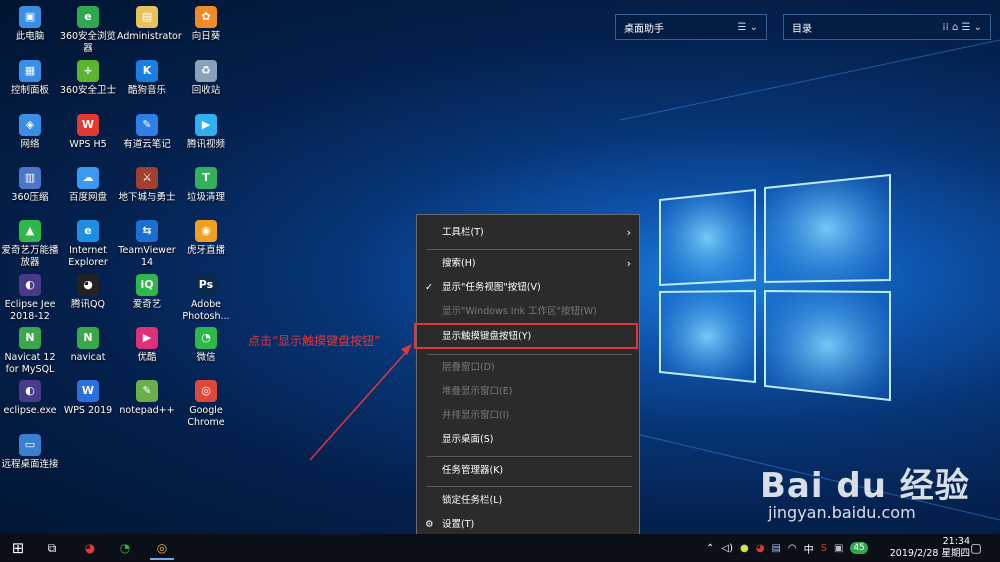  Describe the element at coordinates (528, 368) in the screenshot. I see `menu-item-cascade: 层叠窗口(D)` at that location.